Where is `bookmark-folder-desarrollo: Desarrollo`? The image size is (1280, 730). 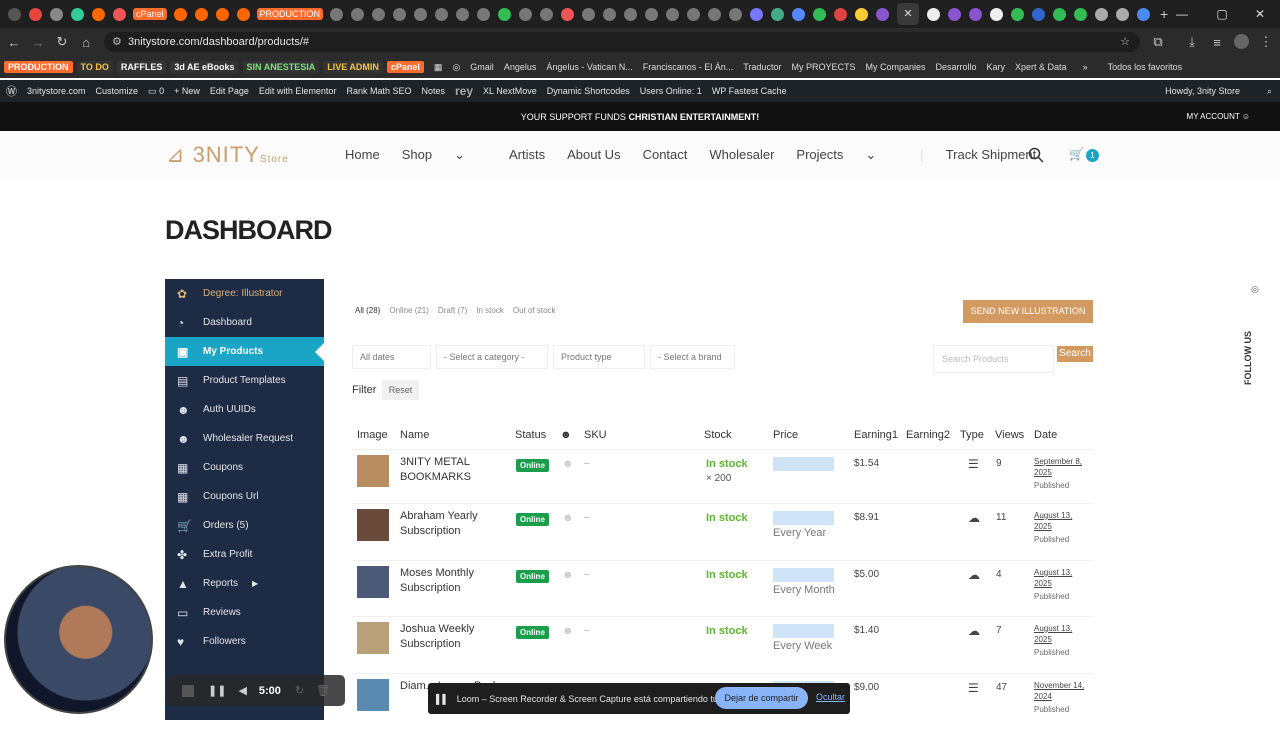
bookmark-folder-desarrollo: Desarrollo is located at coordinates (956, 67).